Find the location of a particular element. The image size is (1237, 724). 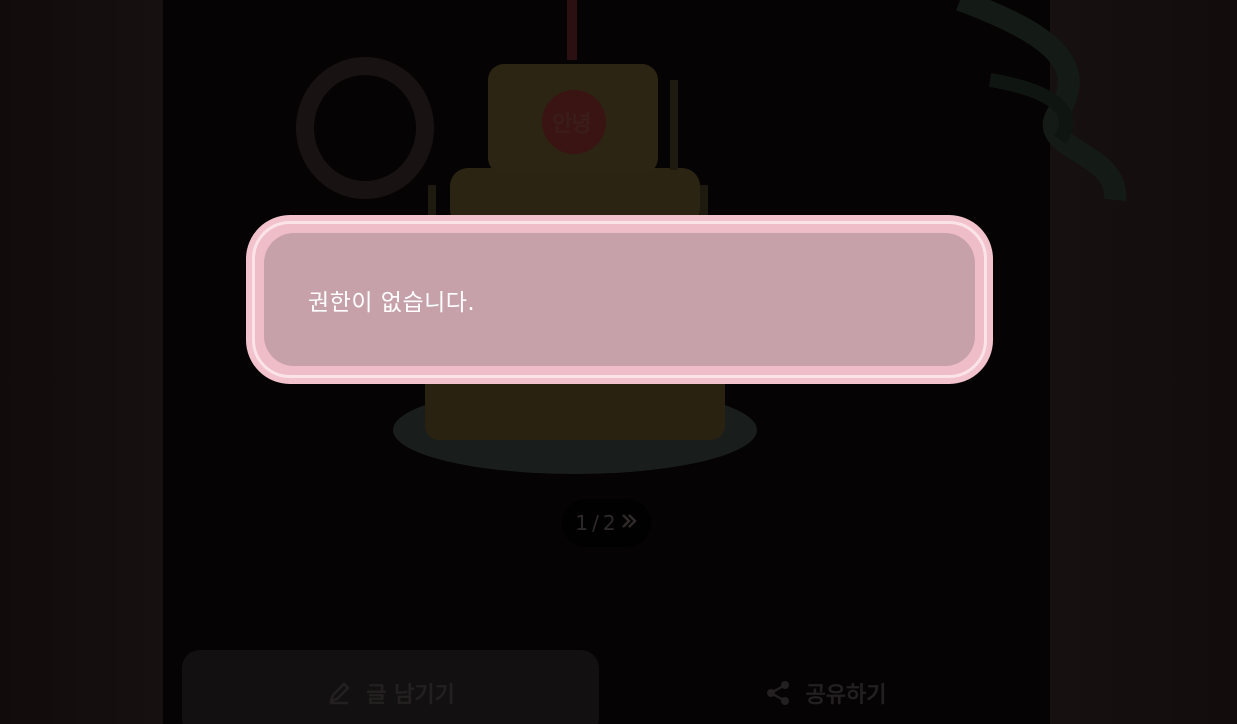

page-indicator: 1 / 2 is located at coordinates (606, 523).